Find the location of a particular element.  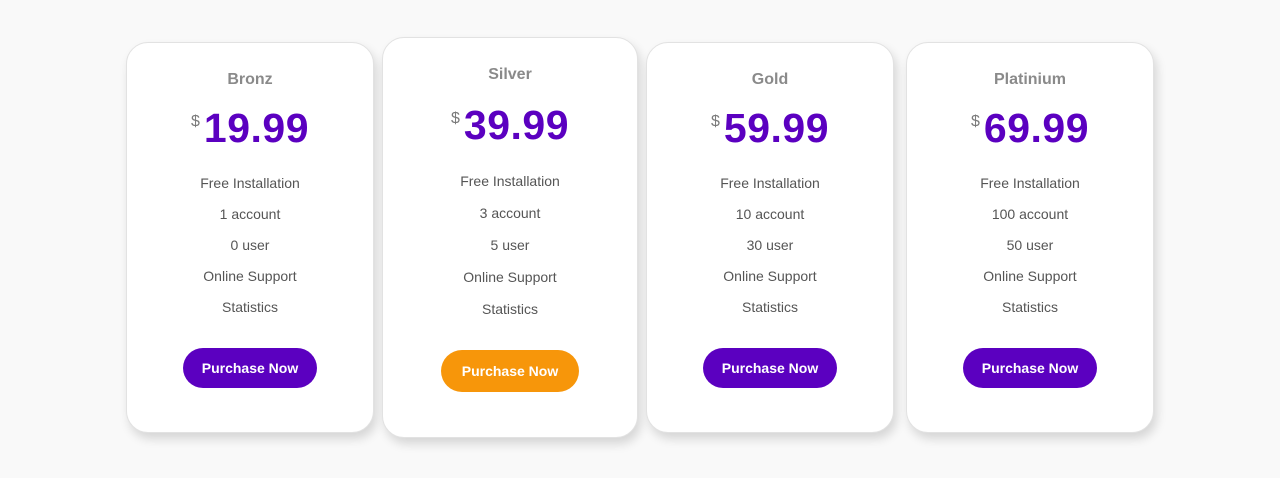

purchase-button-gold: Purchase Now is located at coordinates (770, 368).